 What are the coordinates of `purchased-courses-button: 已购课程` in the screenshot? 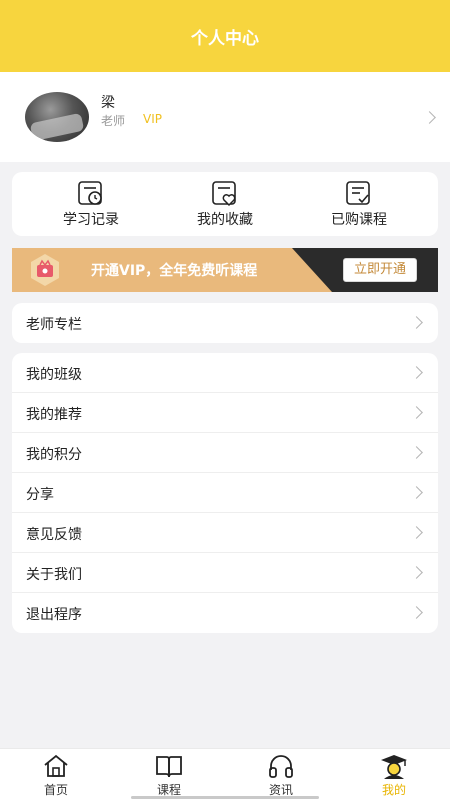 It's located at (359, 204).